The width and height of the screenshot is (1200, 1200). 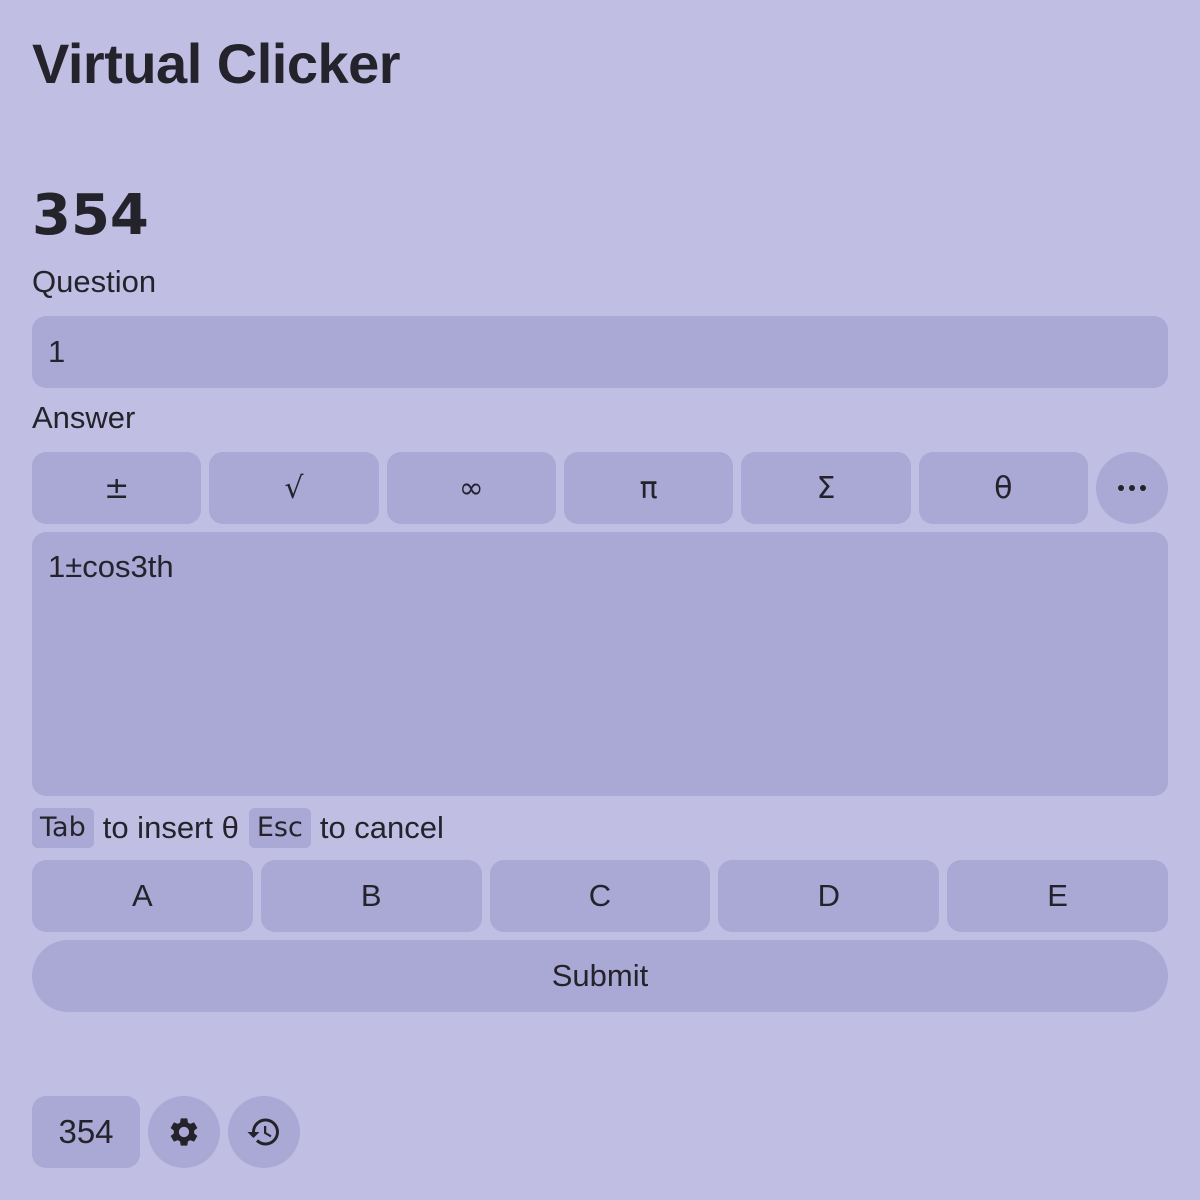 I want to click on choice-c-button: C, so click(x=600, y=896).